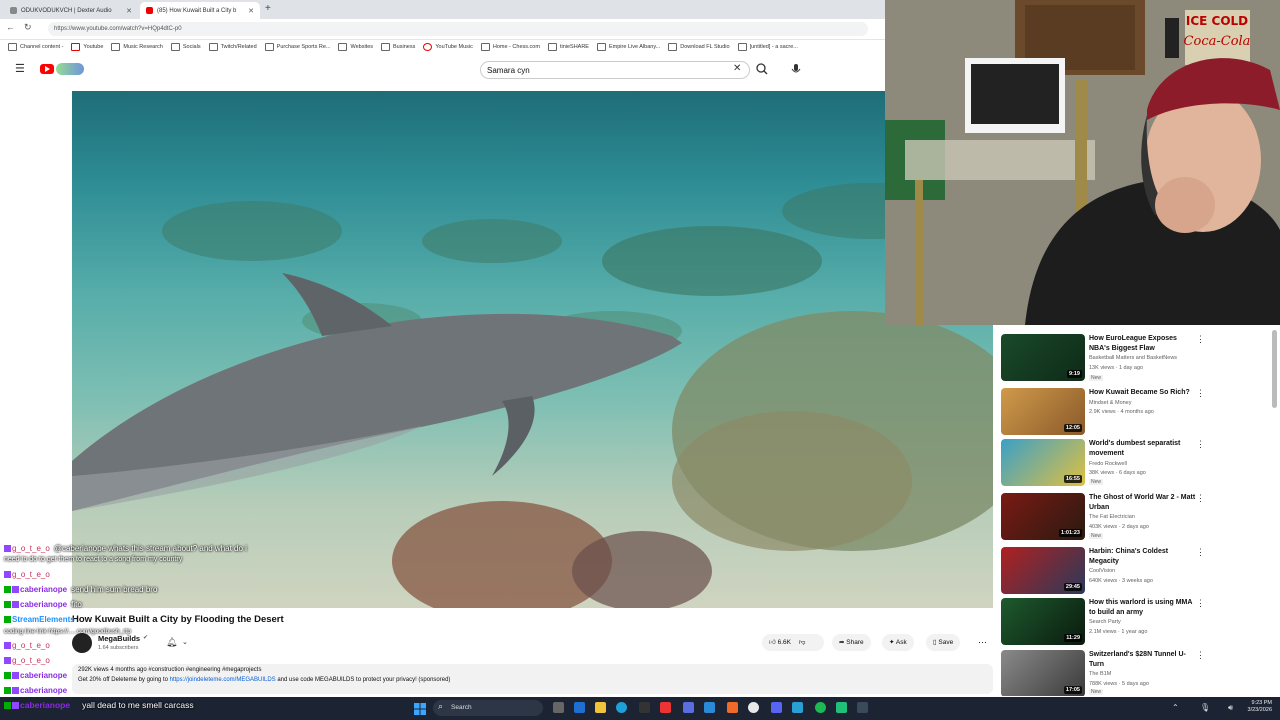 The image size is (1280, 720). I want to click on voice-search-button, so click(796, 69).